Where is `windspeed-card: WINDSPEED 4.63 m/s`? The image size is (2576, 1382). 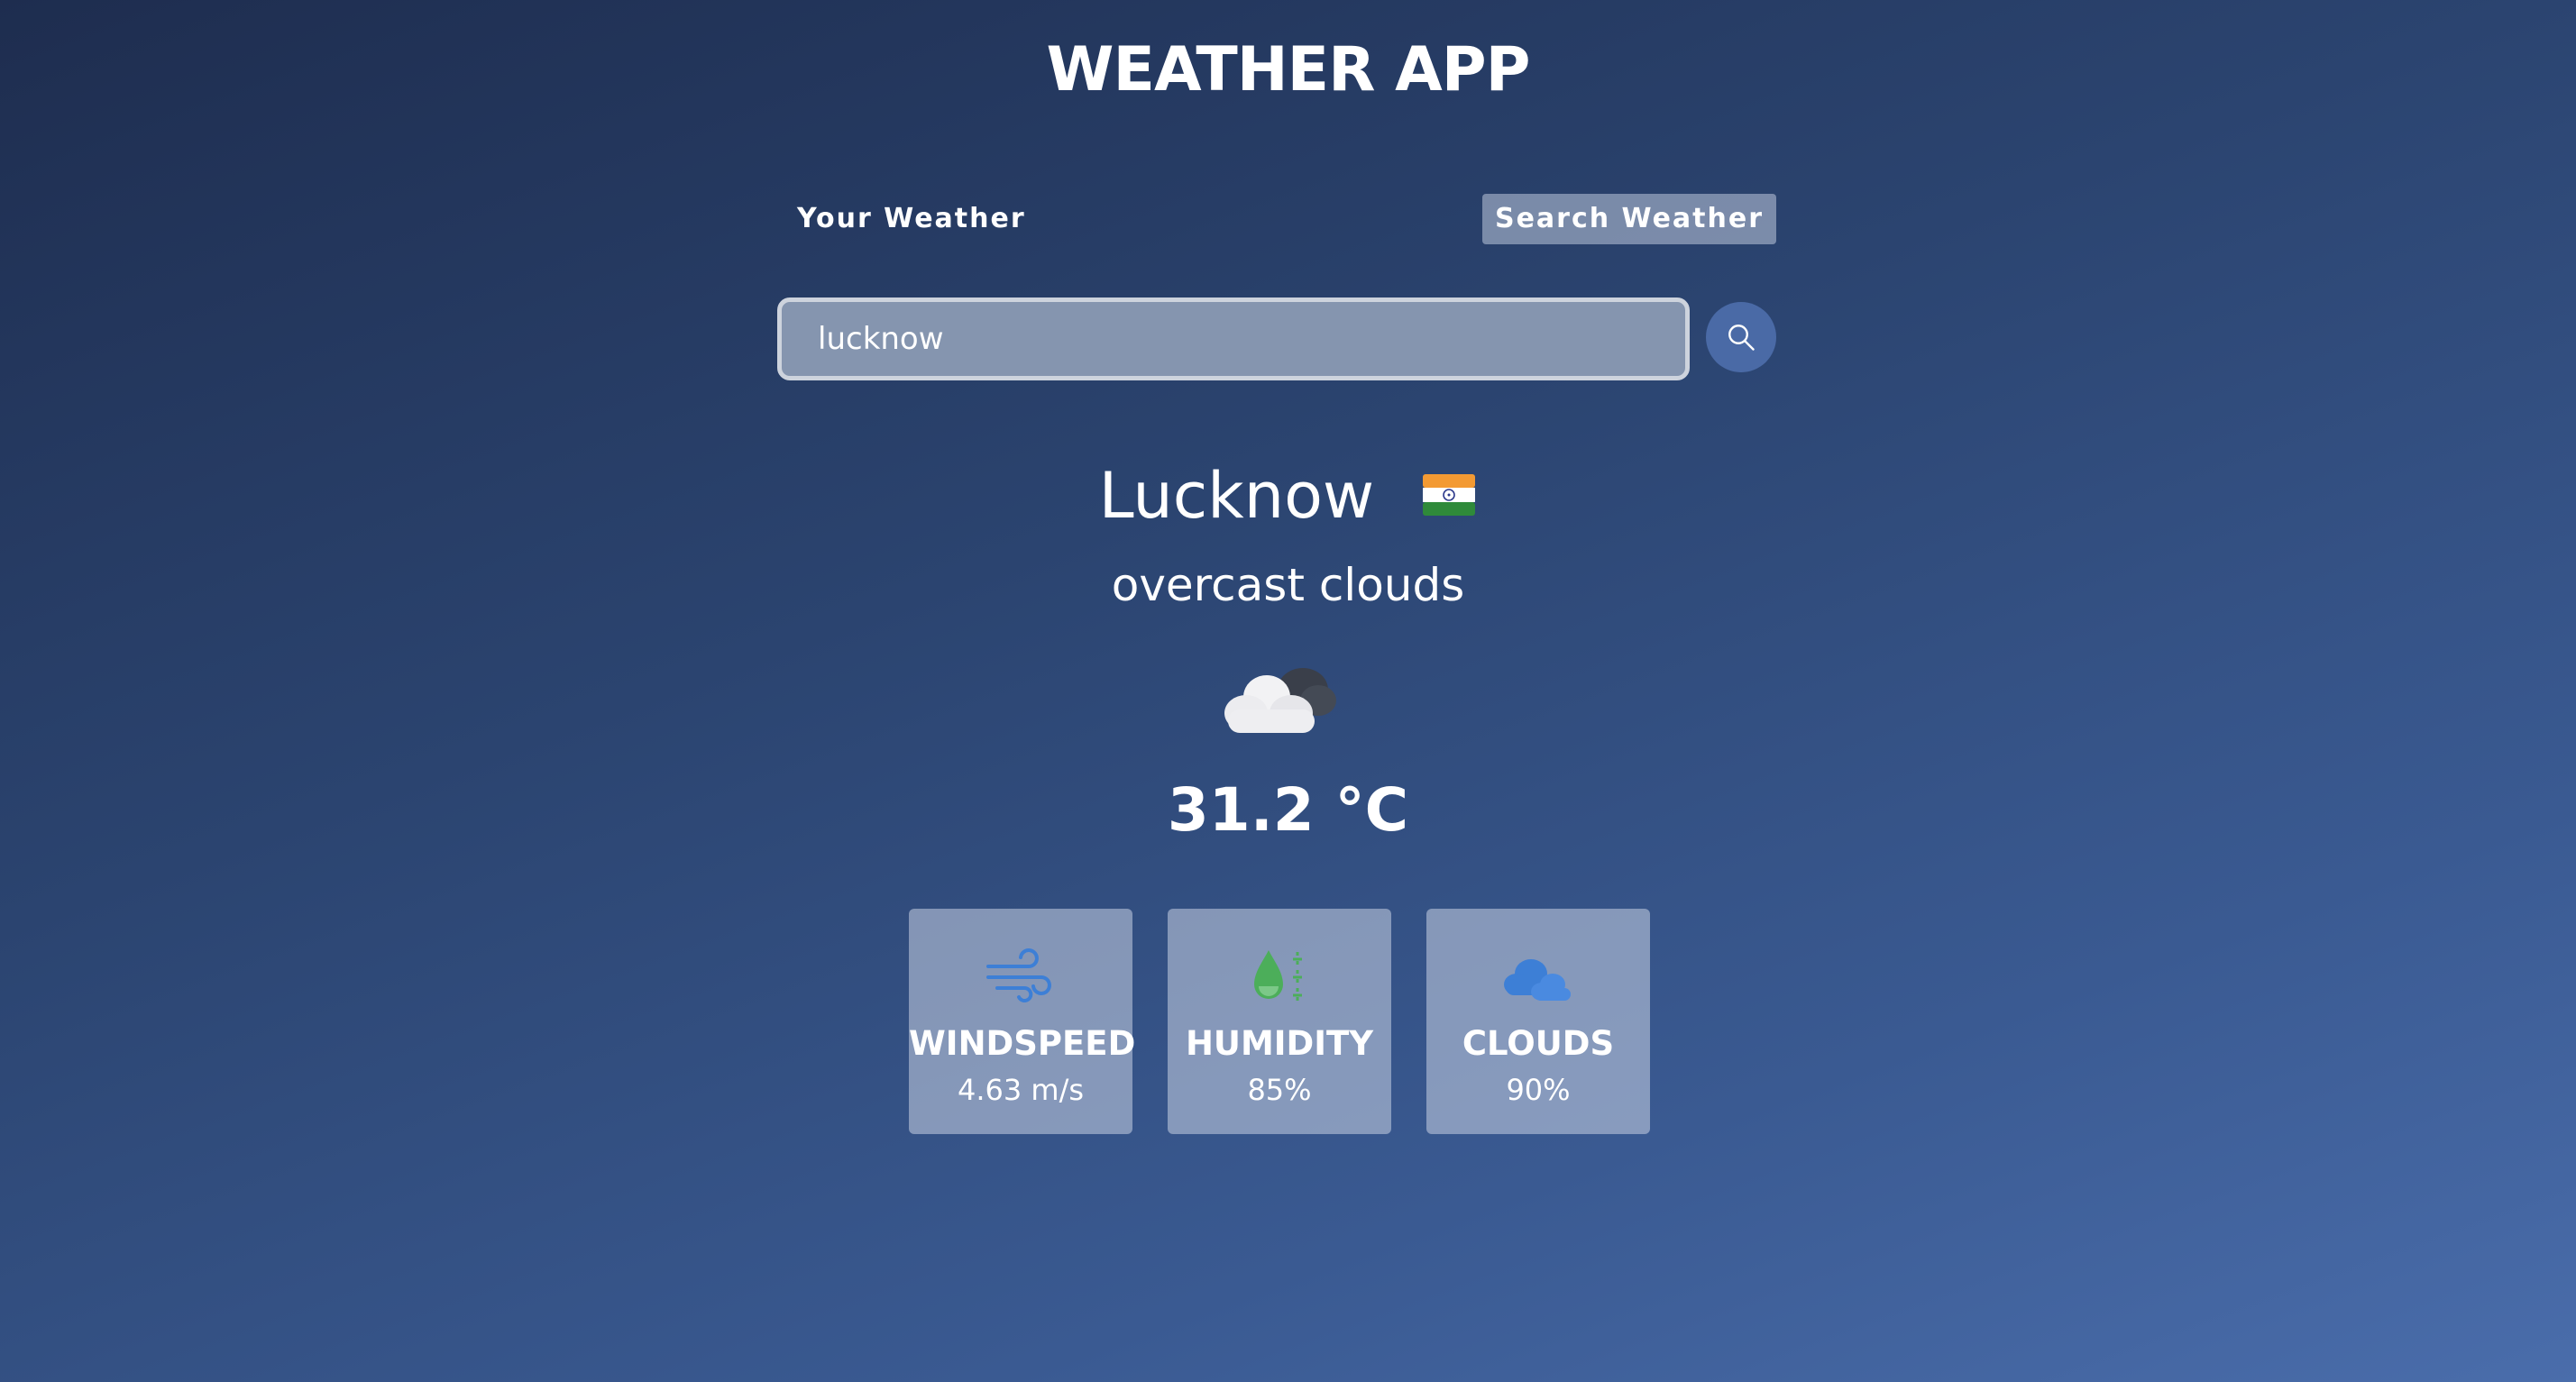
windspeed-card: WINDSPEED 4.63 m/s is located at coordinates (1022, 1021).